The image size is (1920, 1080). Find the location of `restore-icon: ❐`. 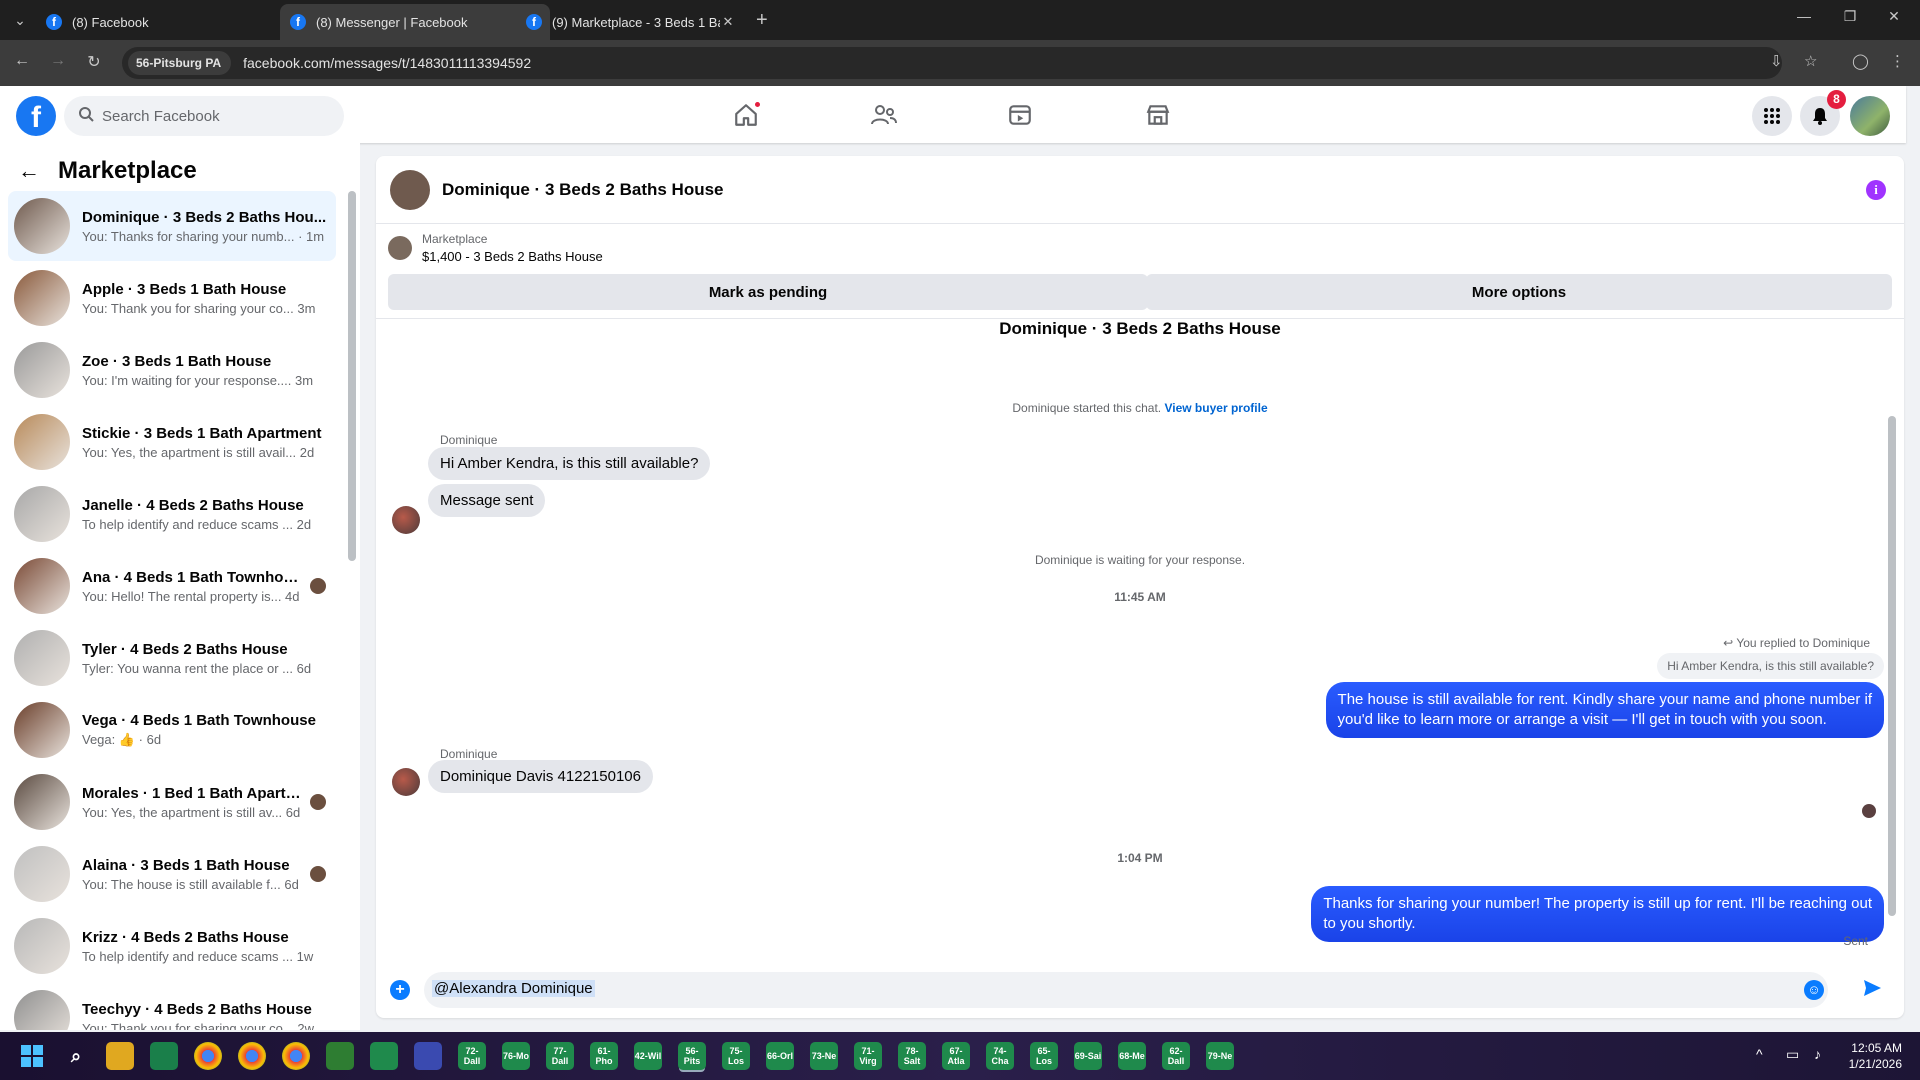

restore-icon: ❐ is located at coordinates (1850, 16).